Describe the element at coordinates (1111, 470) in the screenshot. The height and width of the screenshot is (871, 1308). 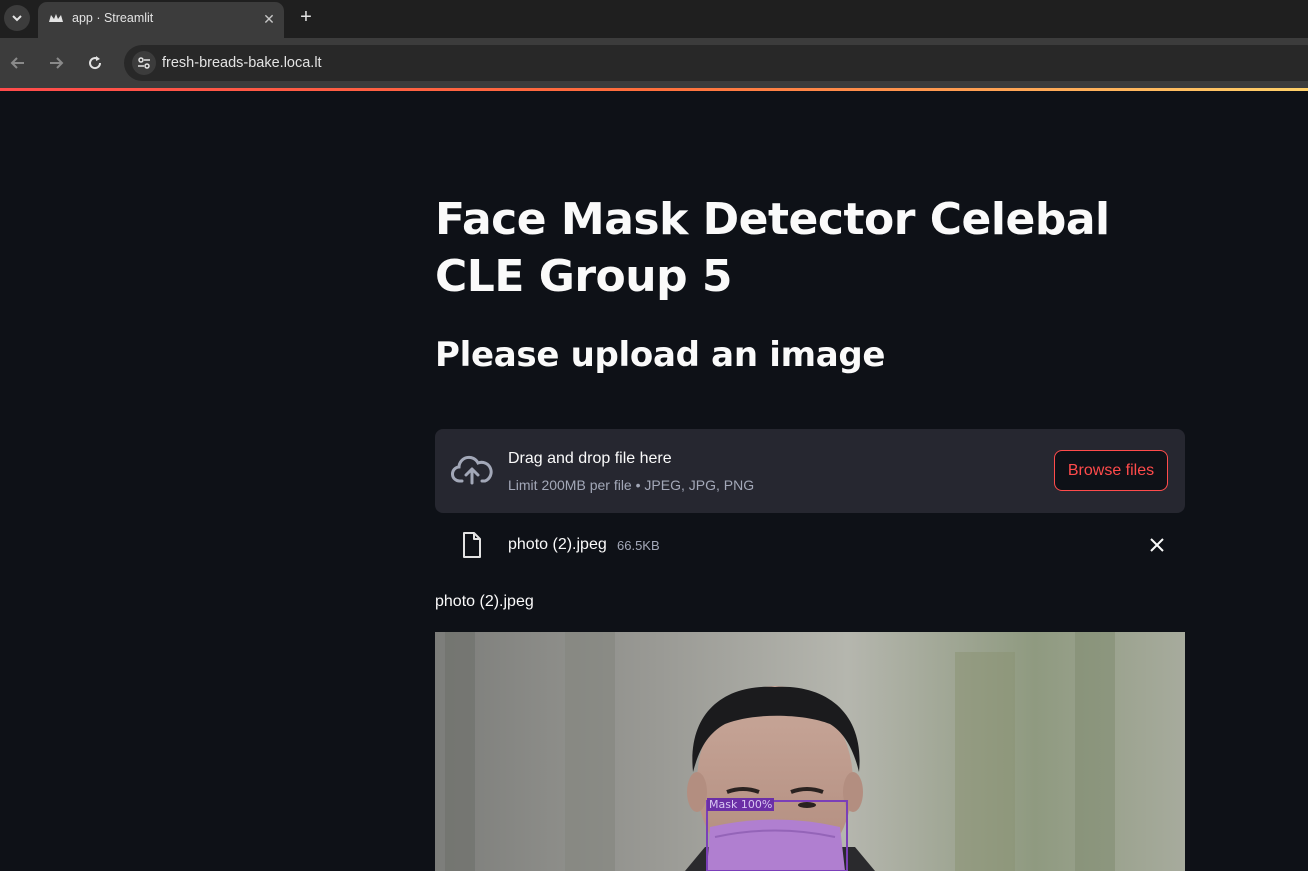
I see `browse-files-button: Browse files` at that location.